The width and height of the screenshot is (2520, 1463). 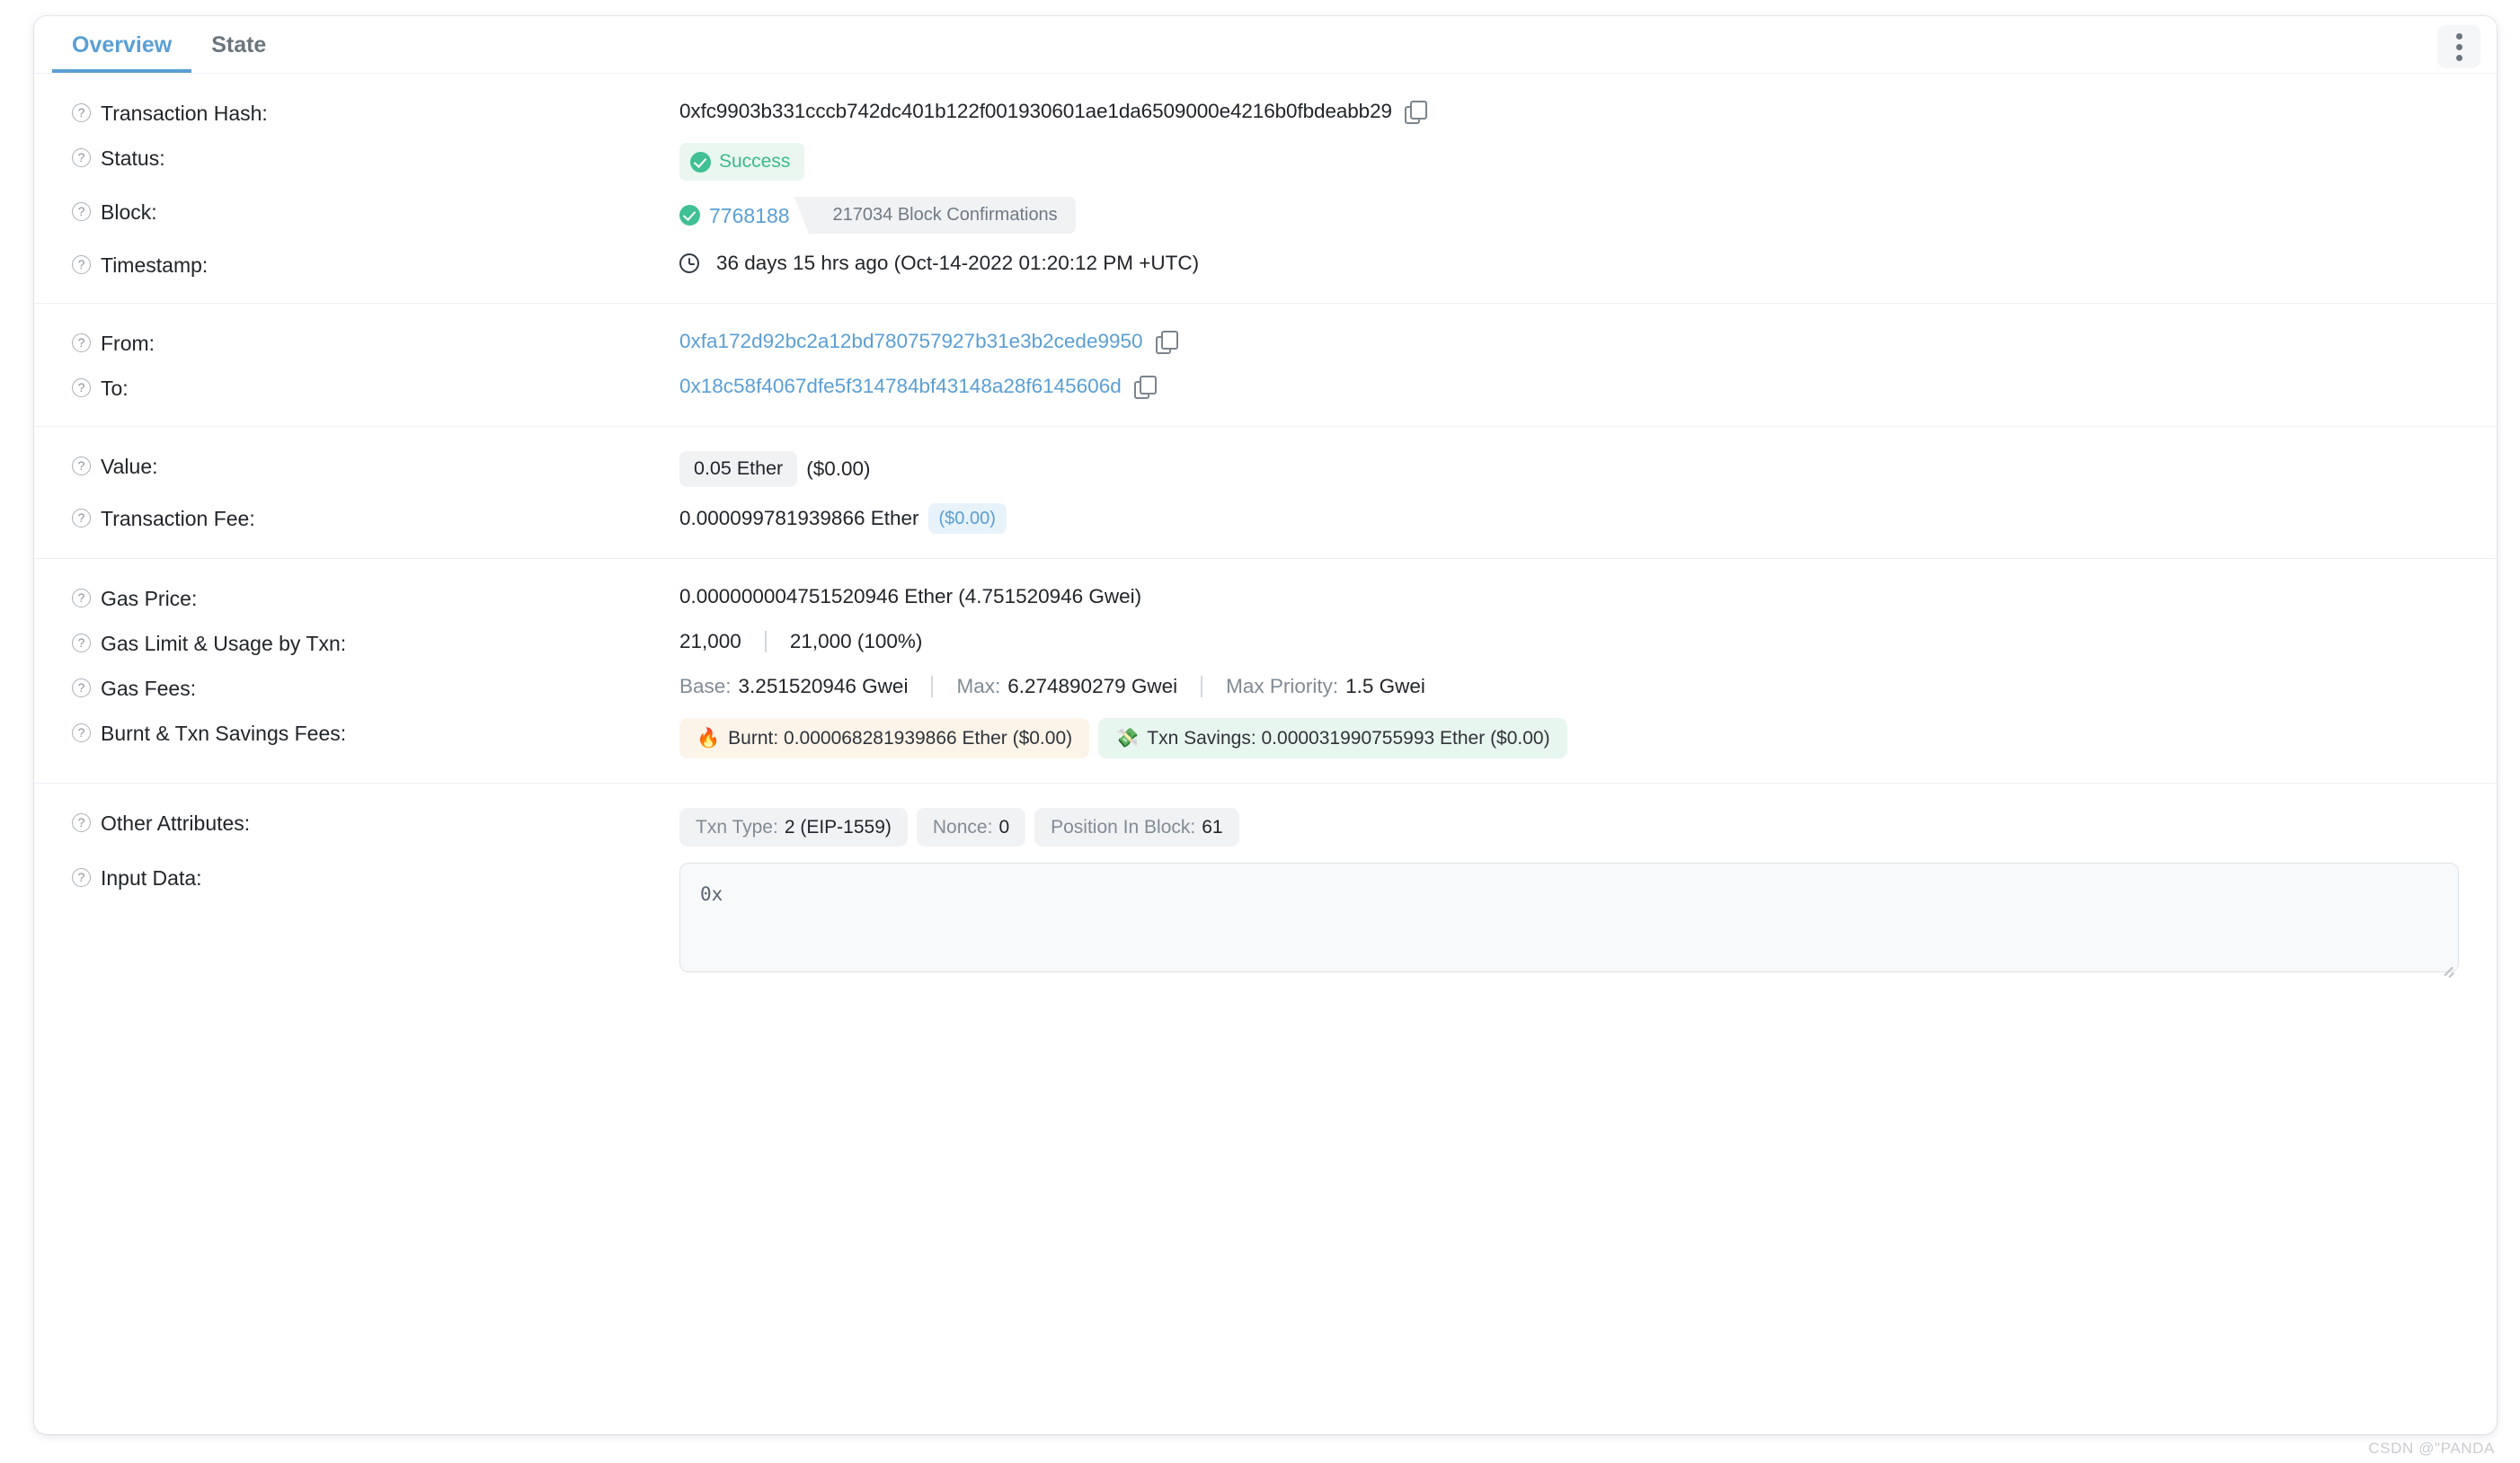 What do you see at coordinates (1136, 827) in the screenshot?
I see `attribute-position-in-block: Position In Block: 61` at bounding box center [1136, 827].